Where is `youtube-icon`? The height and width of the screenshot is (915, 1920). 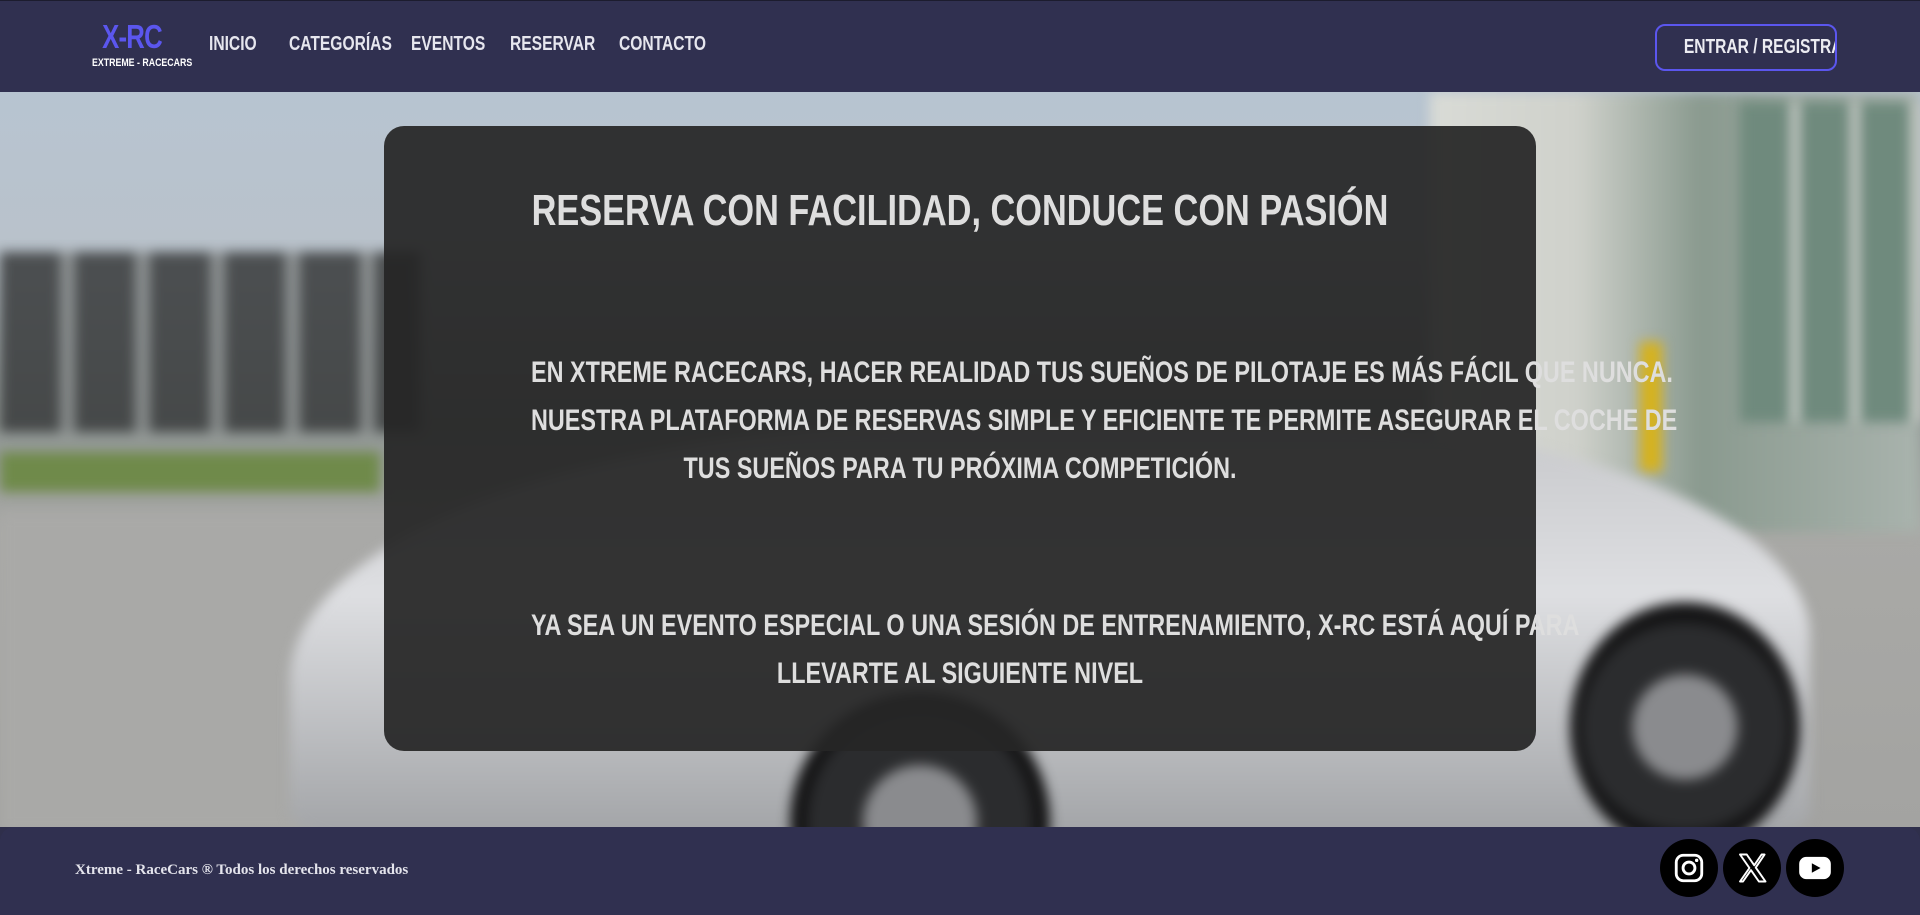 youtube-icon is located at coordinates (1815, 868).